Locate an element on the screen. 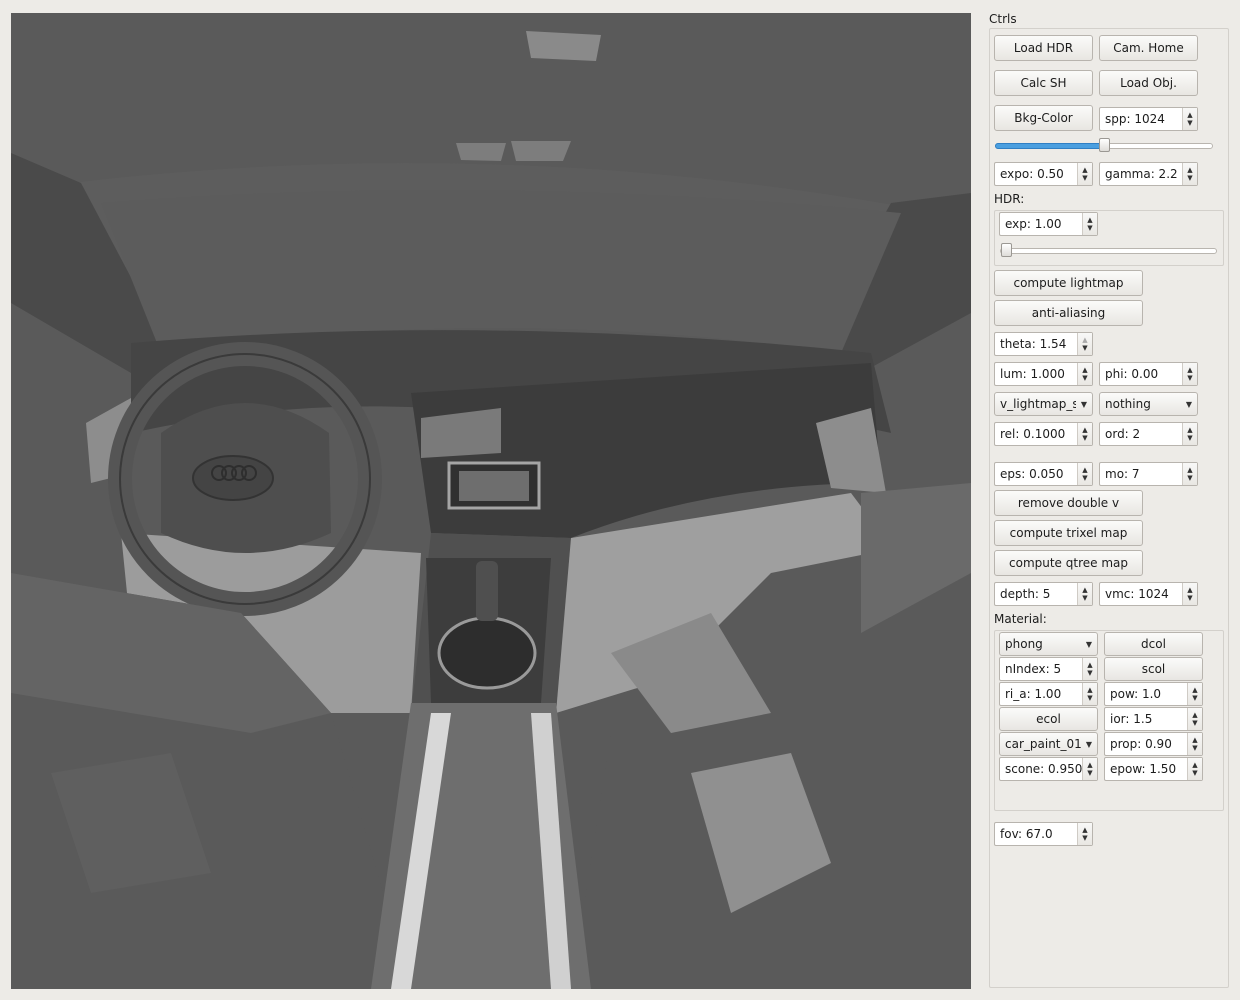 This screenshot has height=1000, width=1240. chevron-down-icon: ▼ is located at coordinates (1189, 404).